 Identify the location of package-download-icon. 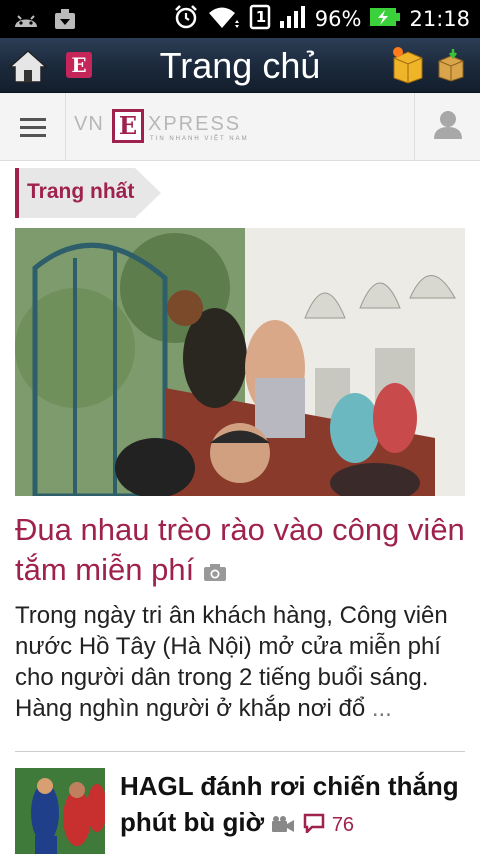
(451, 65).